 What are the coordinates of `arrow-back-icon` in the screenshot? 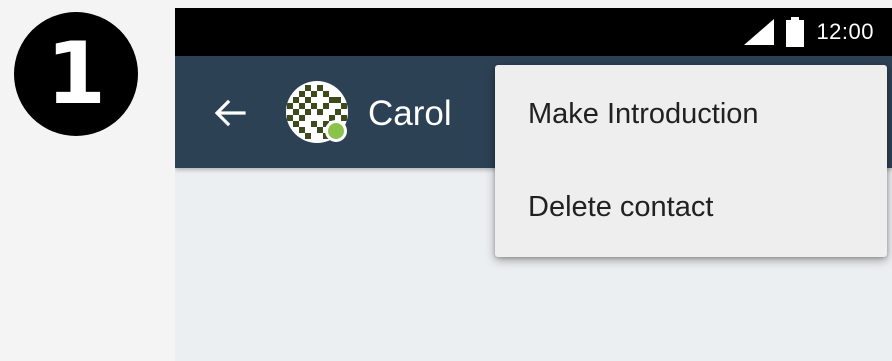 It's located at (230, 113).